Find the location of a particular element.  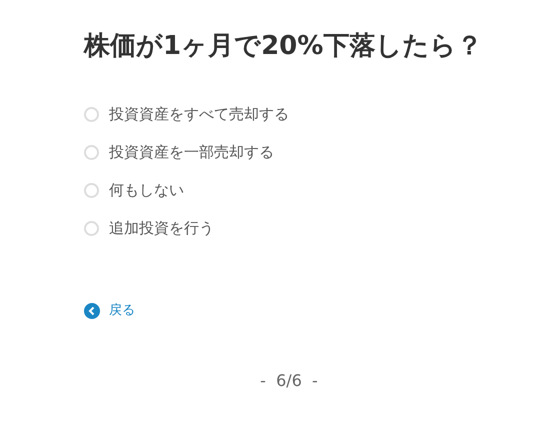

question-title: 株価が1ヶ月で20%下落したら？ is located at coordinates (284, 46).